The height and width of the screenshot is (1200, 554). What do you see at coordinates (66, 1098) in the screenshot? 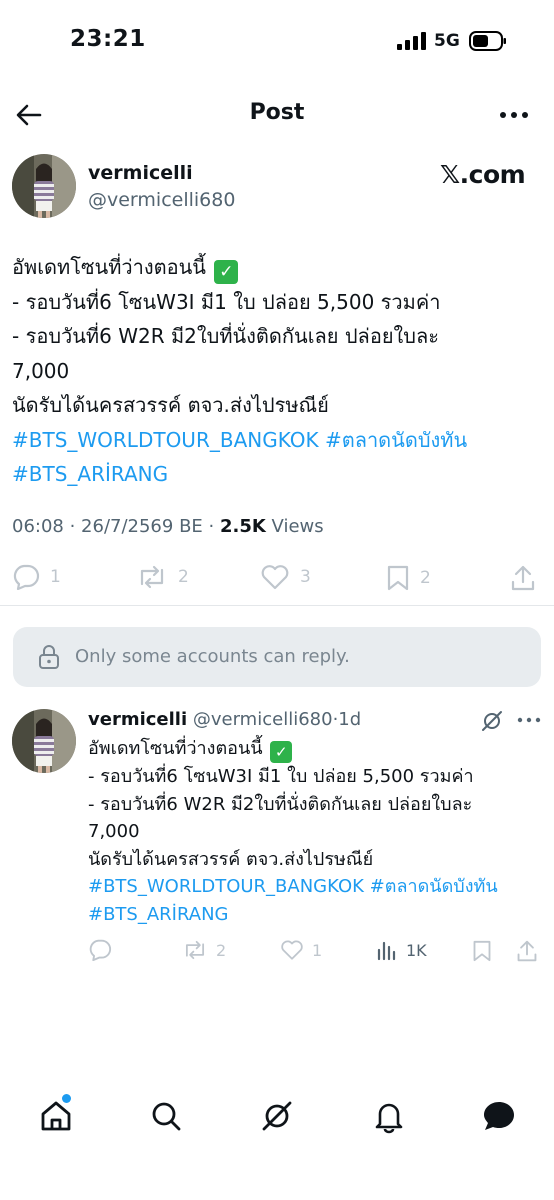
I see `notification-dot` at bounding box center [66, 1098].